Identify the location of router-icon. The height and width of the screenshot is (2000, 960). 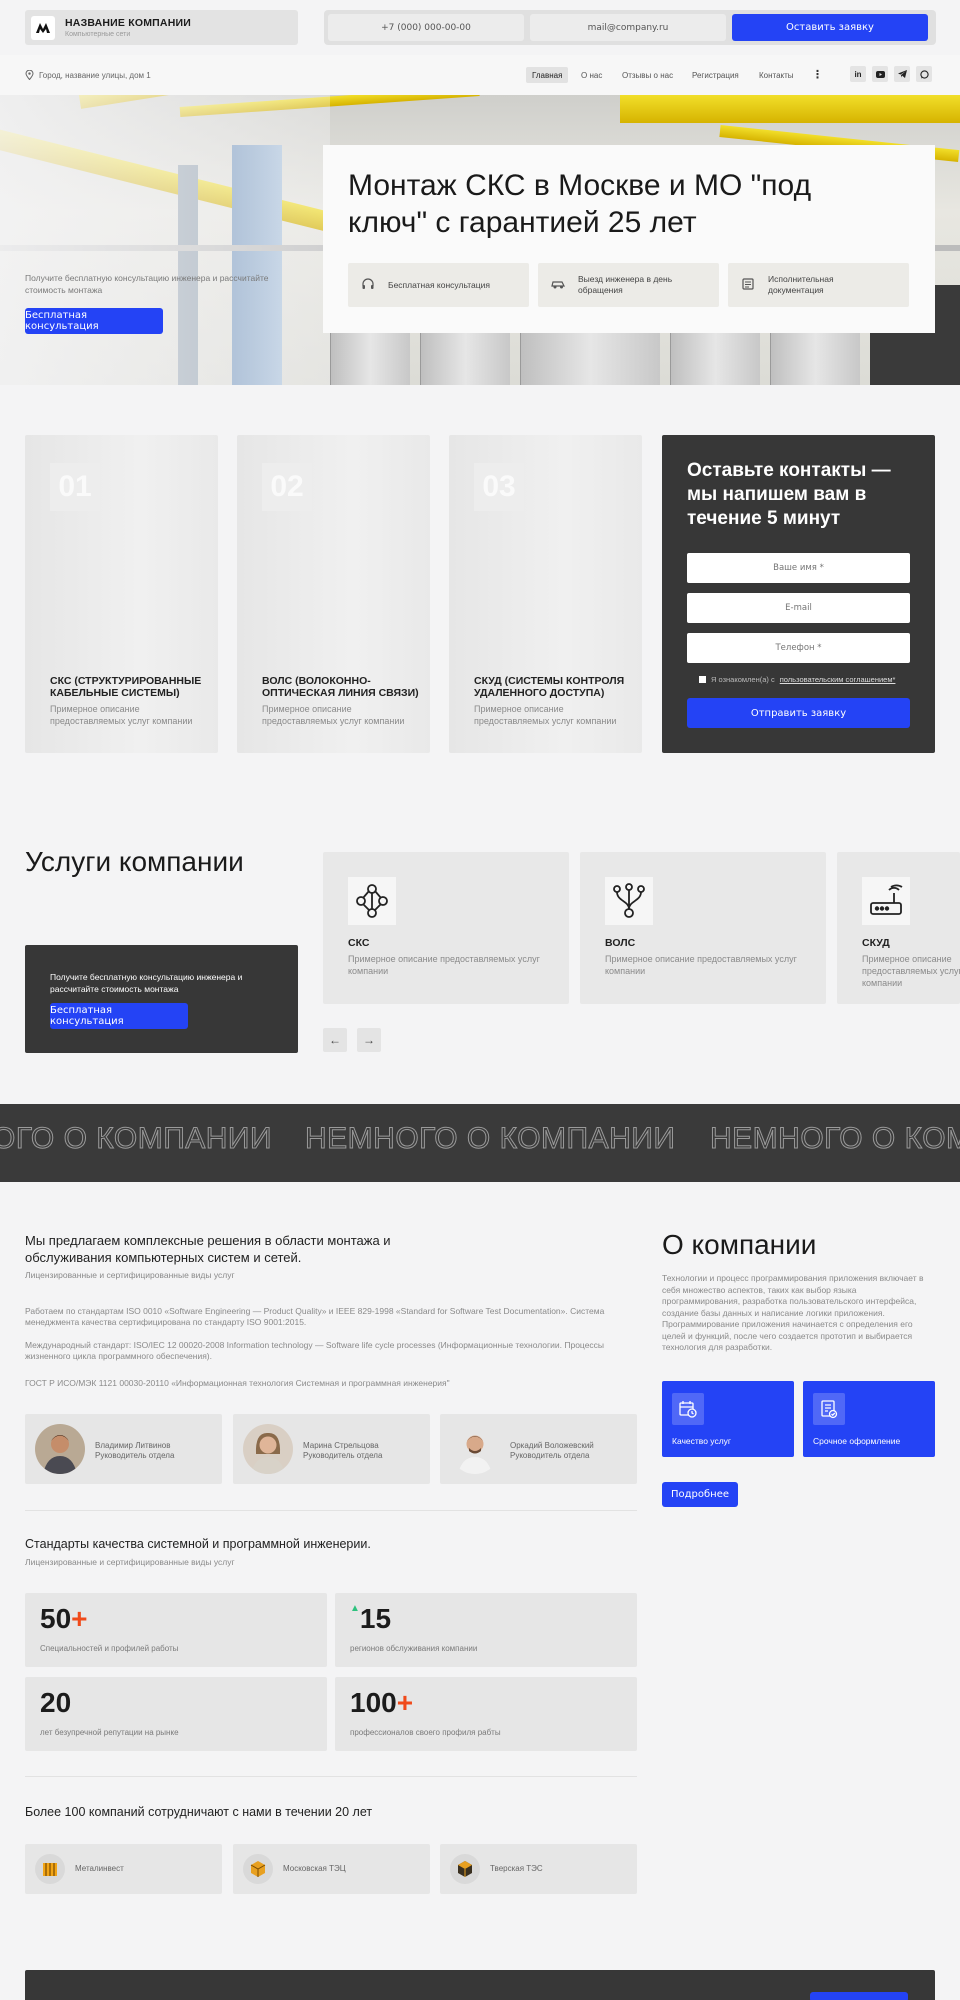
(886, 901).